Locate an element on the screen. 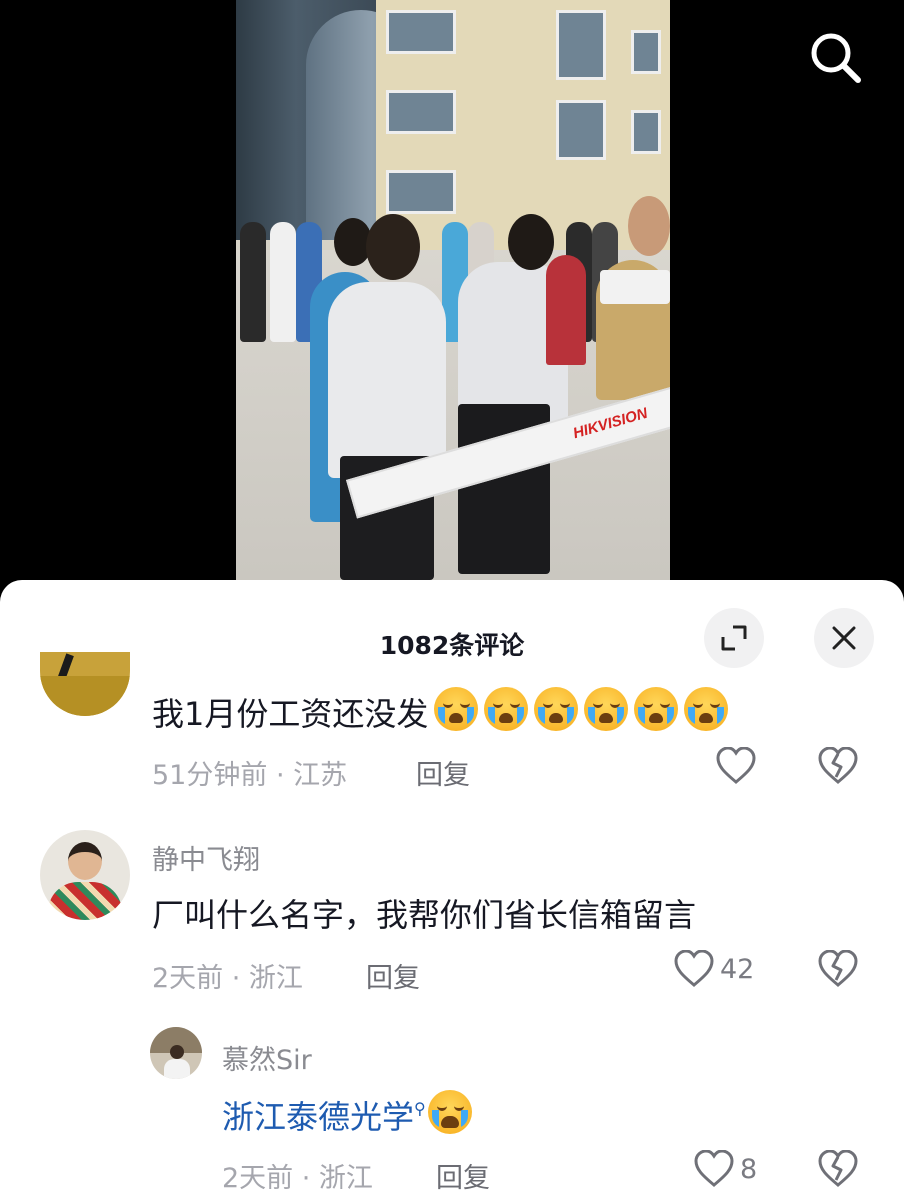 Image resolution: width=904 pixels, height=1200 pixels. like-button: 8 is located at coordinates (725, 1169).